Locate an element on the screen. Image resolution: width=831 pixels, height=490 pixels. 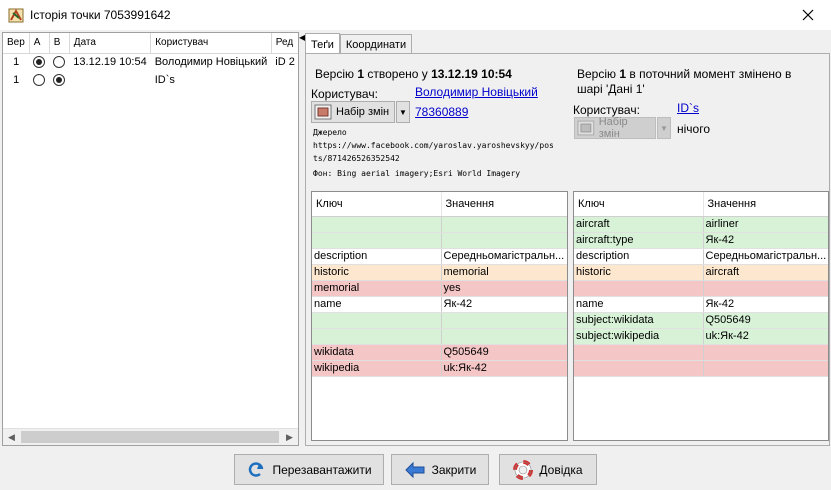
chevron-down-icon: ▼ is located at coordinates (664, 128).